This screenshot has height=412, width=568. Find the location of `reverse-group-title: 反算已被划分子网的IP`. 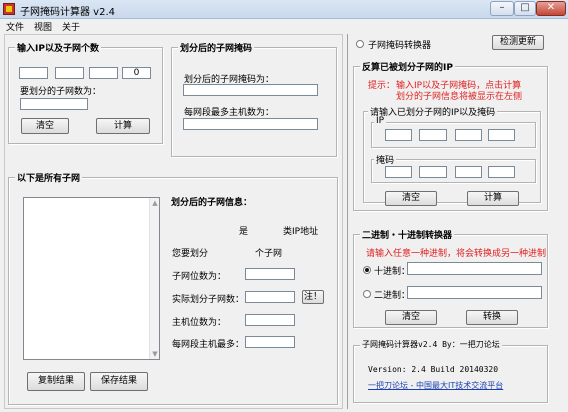

reverse-group-title: 反算已被划分子网的IP is located at coordinates (407, 66).